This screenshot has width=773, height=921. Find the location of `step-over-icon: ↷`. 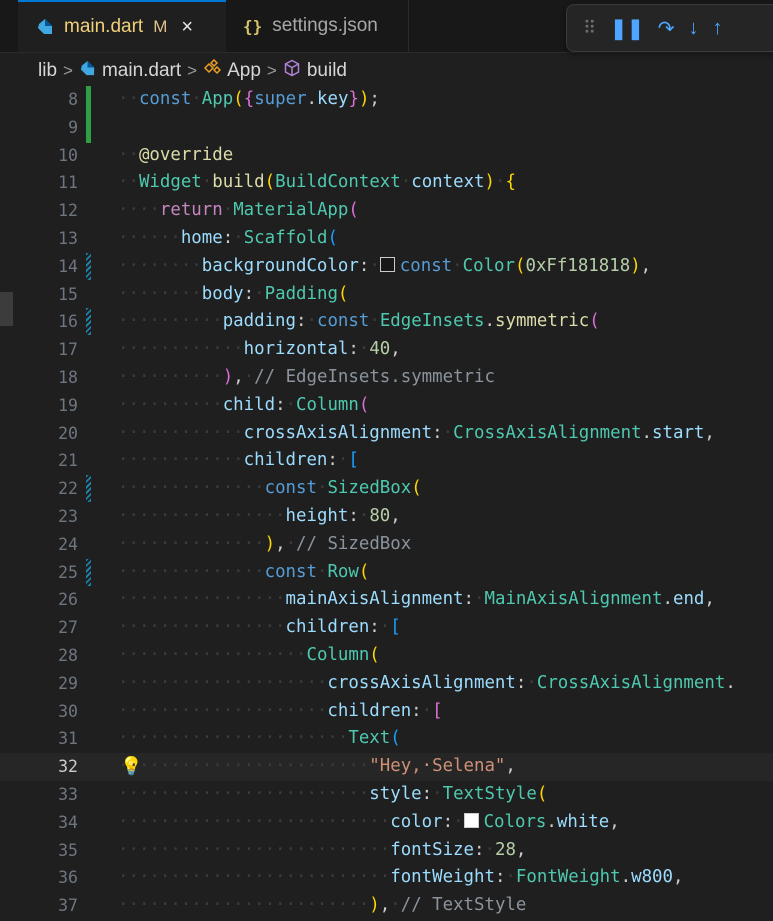

step-over-icon: ↷ is located at coordinates (666, 28).